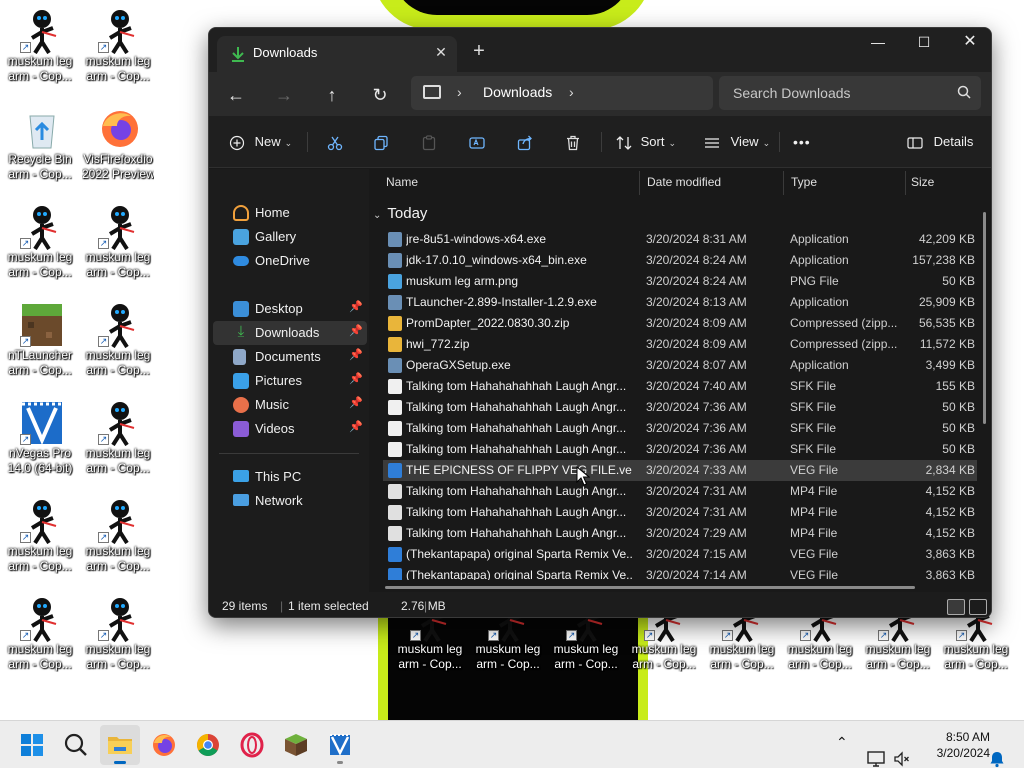 The image size is (1024, 768). I want to click on close-tab-icon: ✕, so click(441, 52).